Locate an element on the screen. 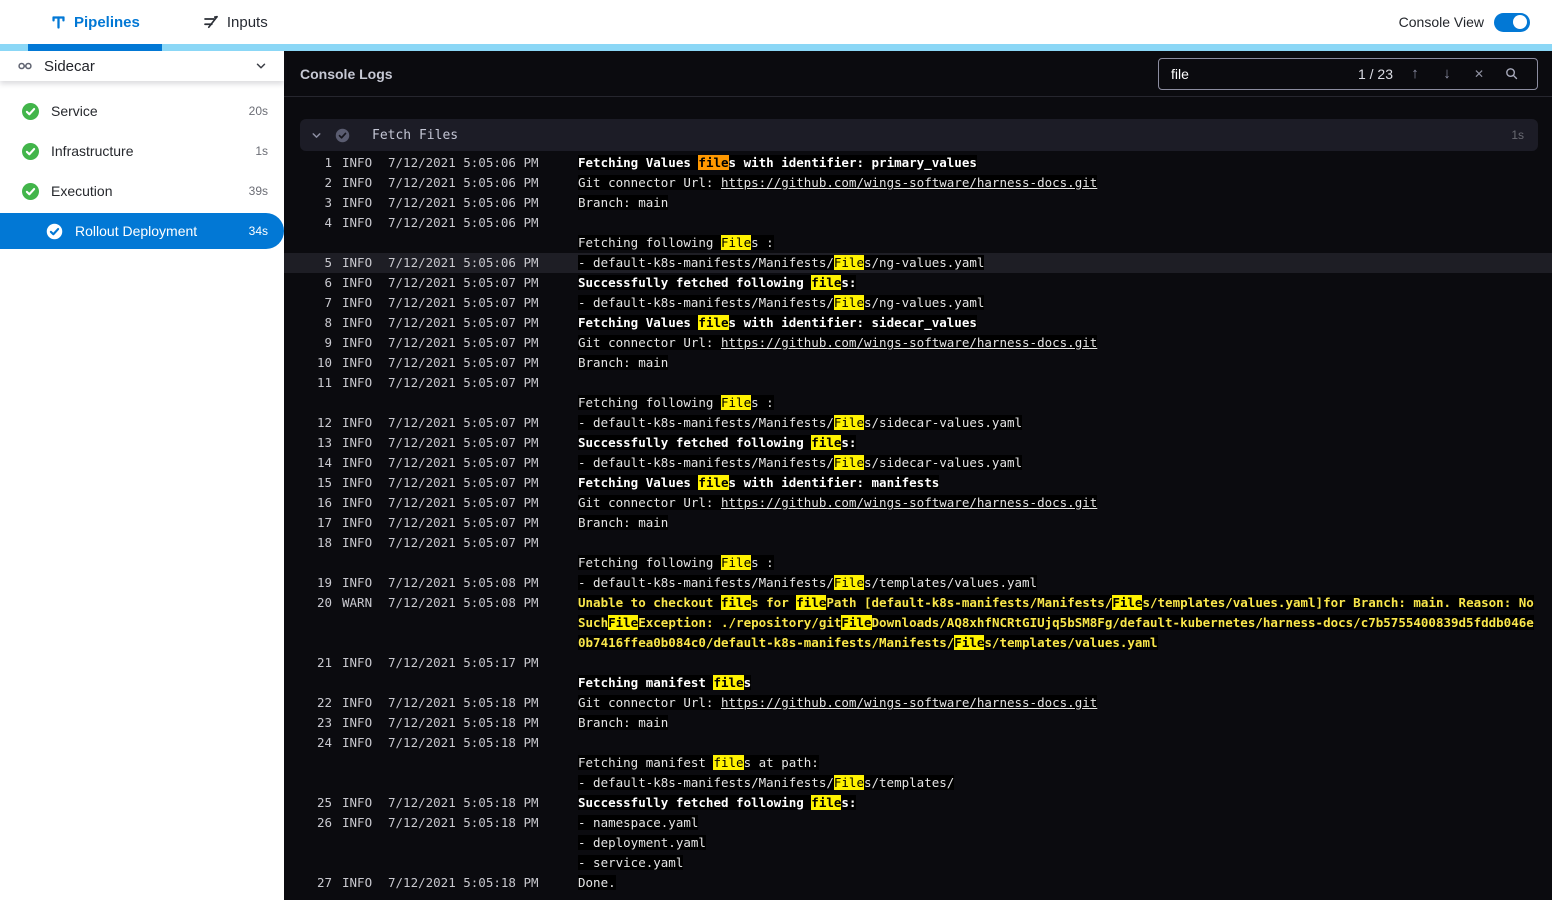 Image resolution: width=1552 pixels, height=900 pixels. log-line-number: 2 is located at coordinates (328, 182).